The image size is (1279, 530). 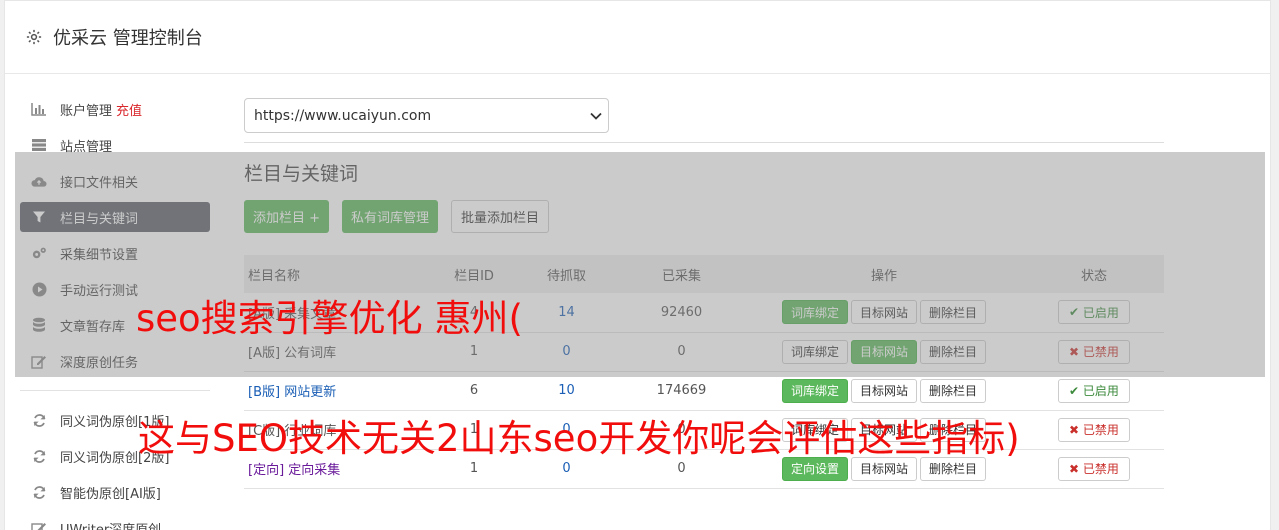 What do you see at coordinates (704, 142) in the screenshot?
I see `divider` at bounding box center [704, 142].